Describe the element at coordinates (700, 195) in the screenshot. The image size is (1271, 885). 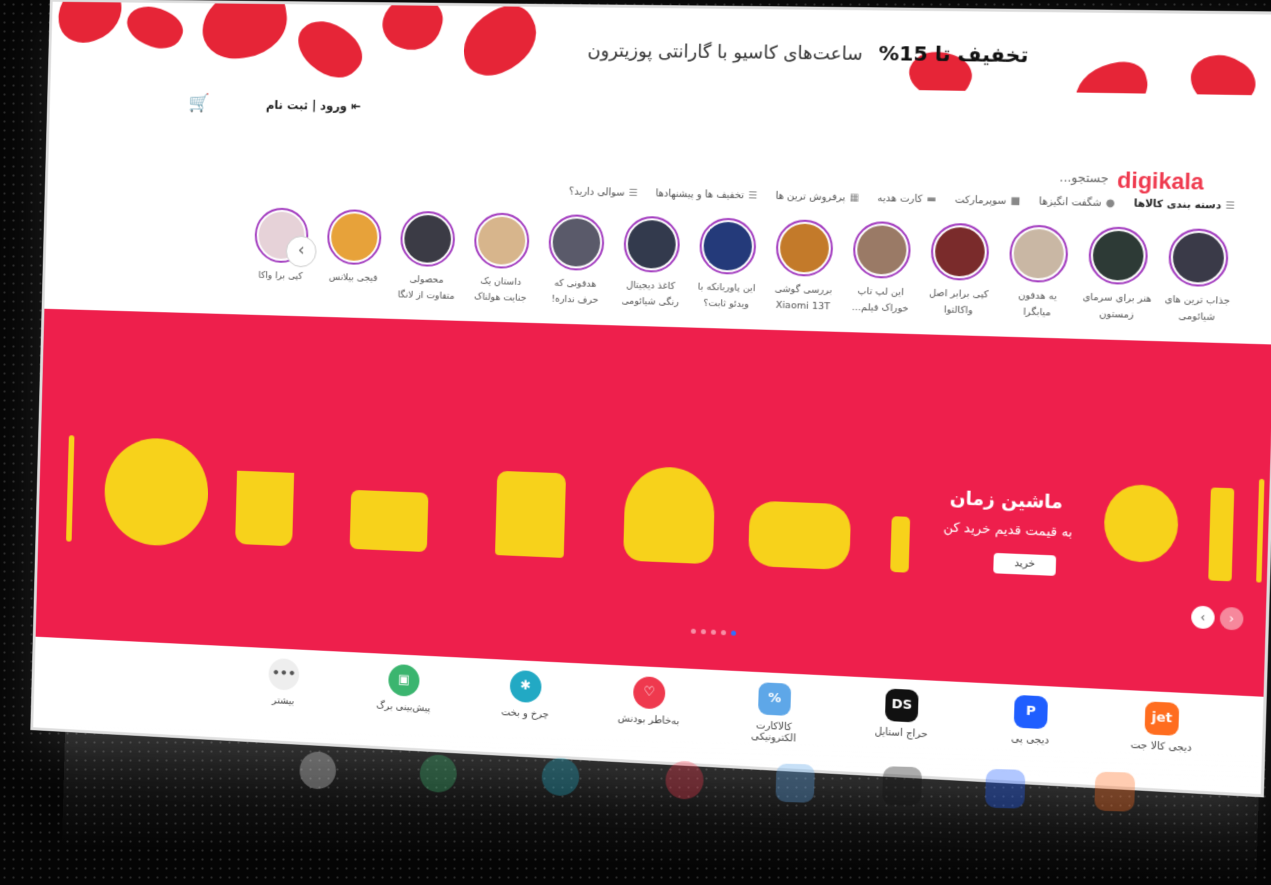
I see `nav-item-label: تخفیف ها و پیشنهادها` at that location.